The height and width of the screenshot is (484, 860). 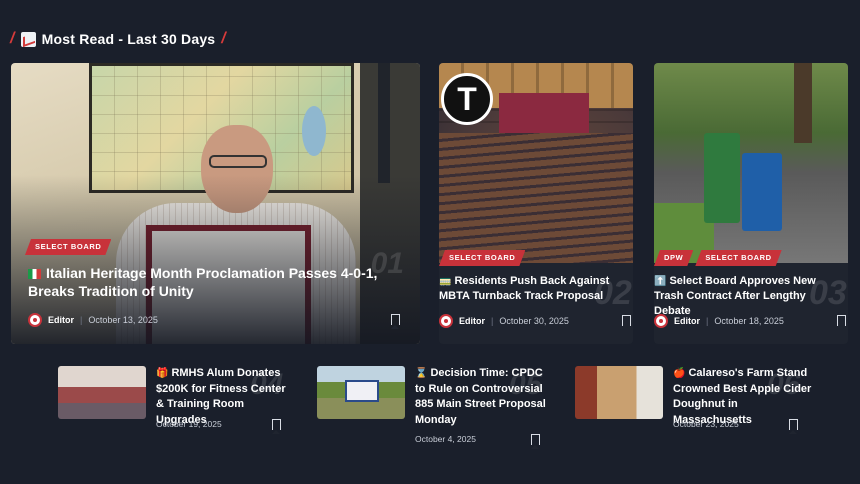 I want to click on article-image, so click(x=751, y=163).